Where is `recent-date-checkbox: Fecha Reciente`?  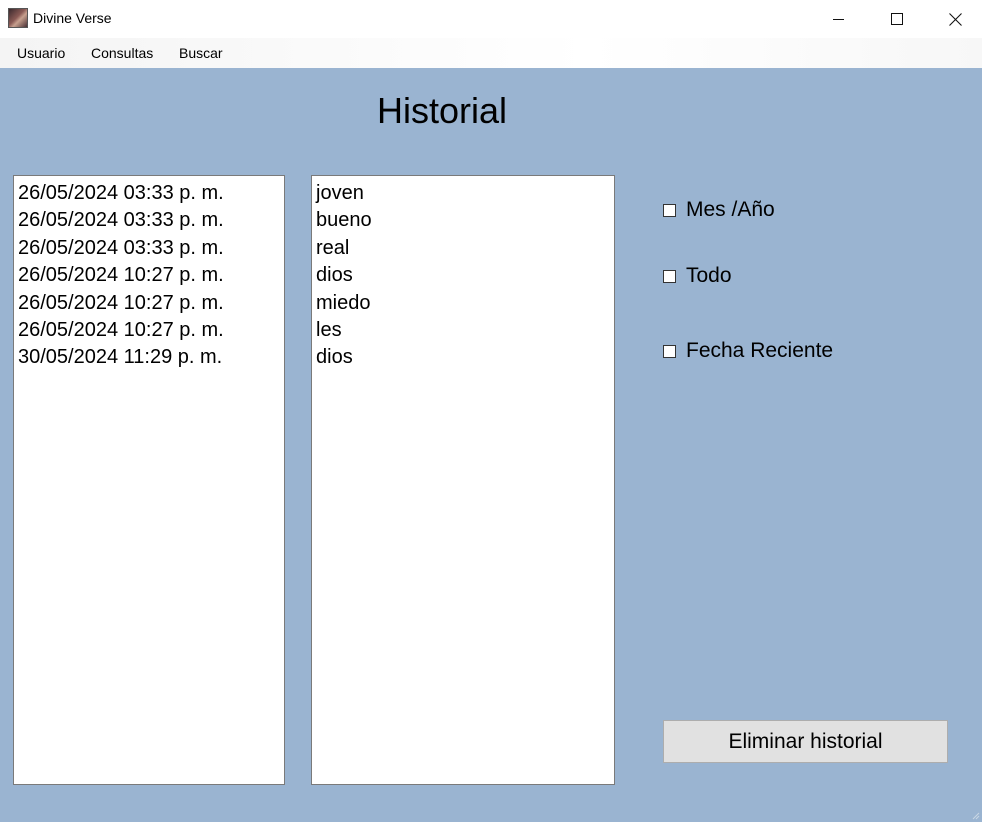 recent-date-checkbox: Fecha Reciente is located at coordinates (748, 351).